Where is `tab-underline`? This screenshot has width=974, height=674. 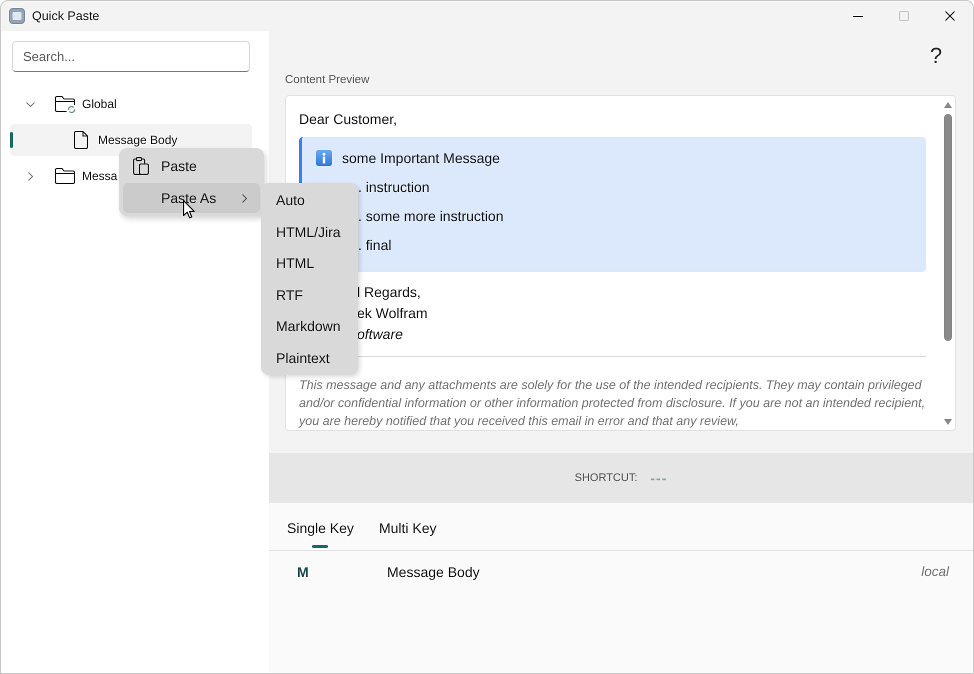 tab-underline is located at coordinates (320, 546).